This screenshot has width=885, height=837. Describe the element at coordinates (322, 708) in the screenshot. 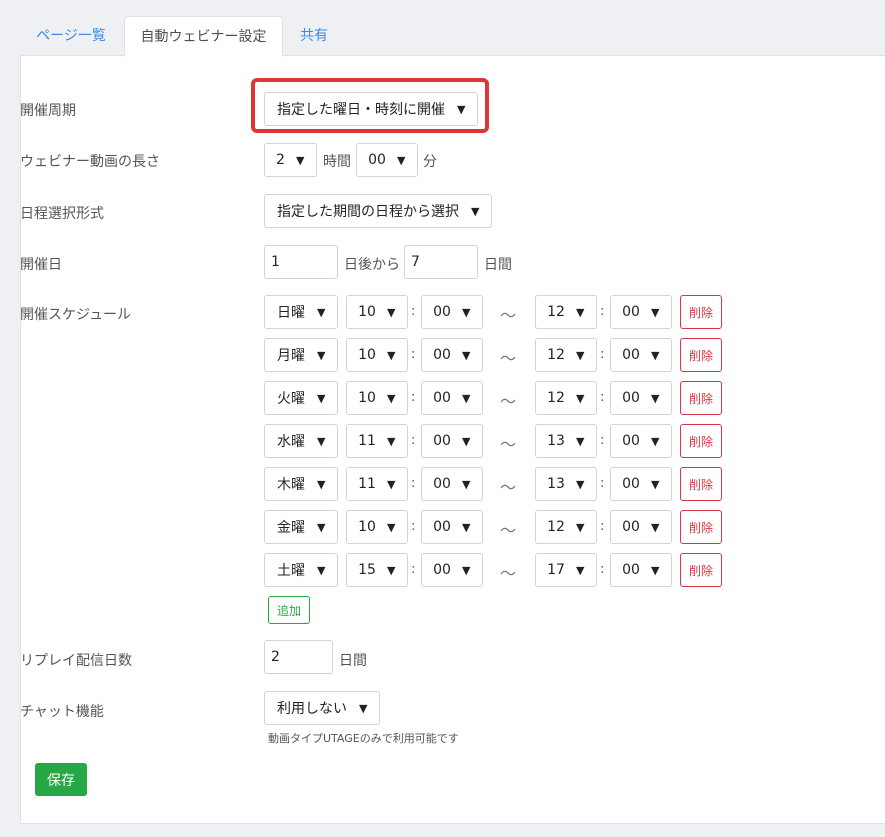

I see `chat-select: 利用しない ▼` at that location.